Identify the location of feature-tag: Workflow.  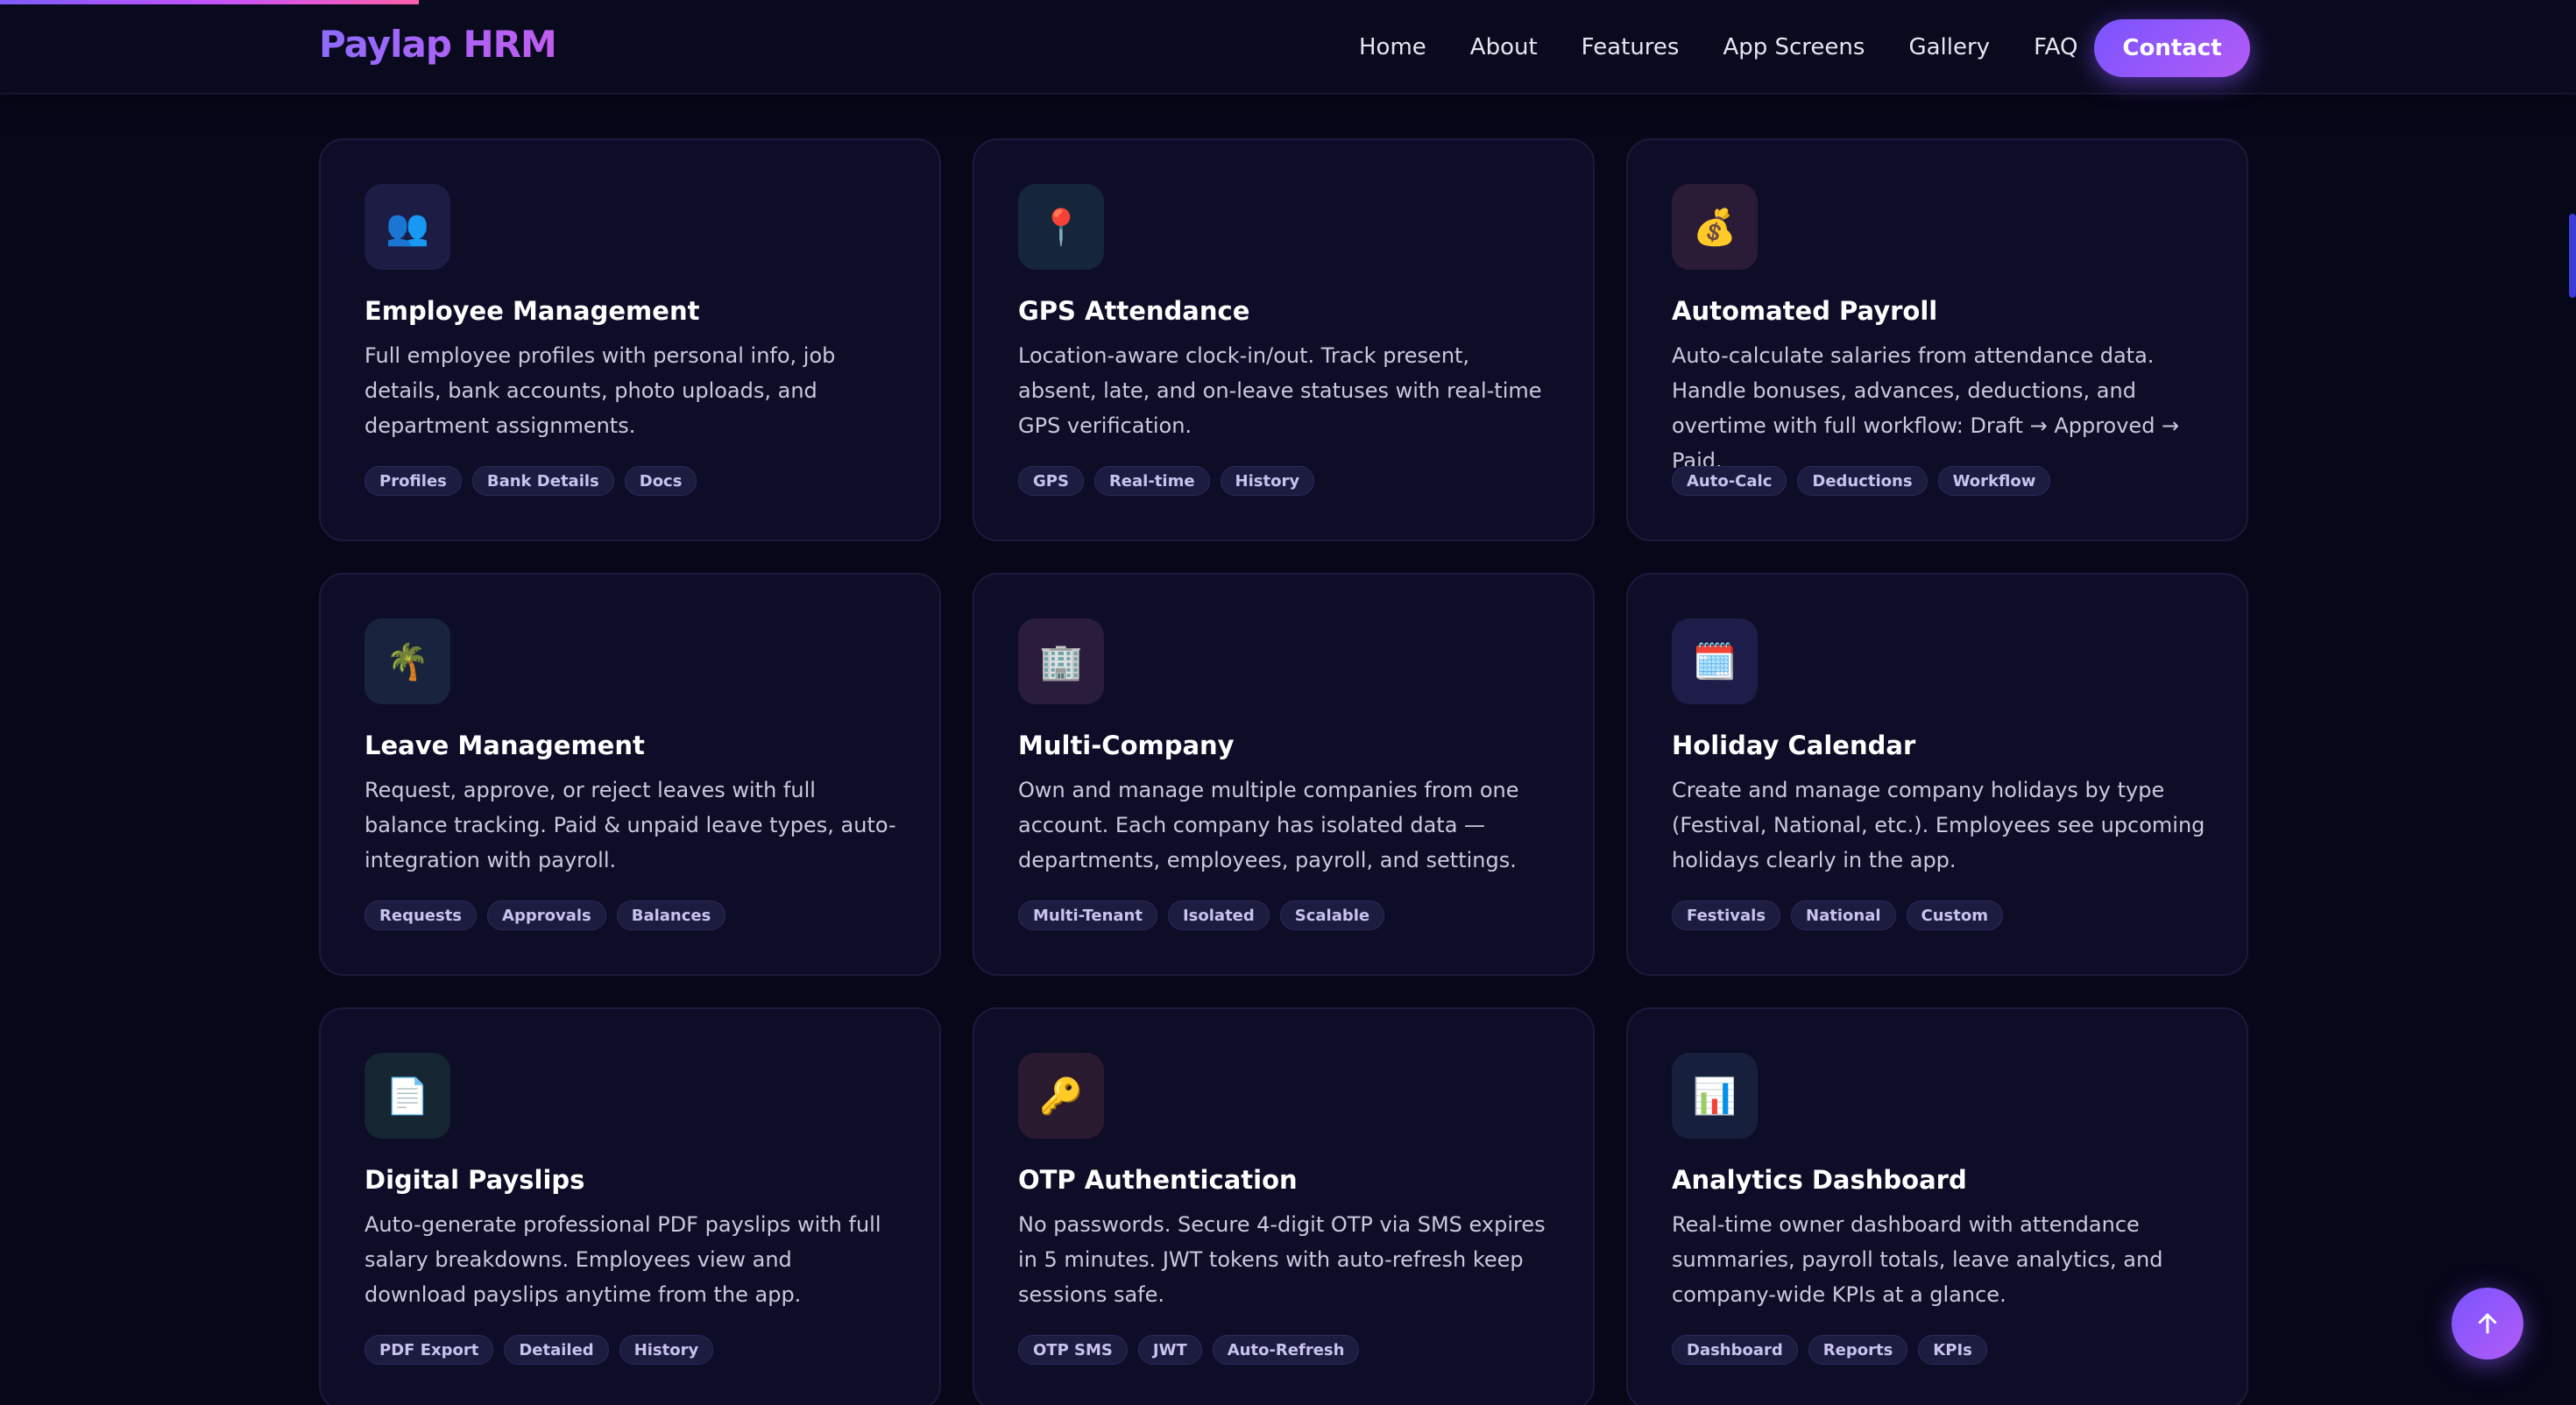
(1994, 481).